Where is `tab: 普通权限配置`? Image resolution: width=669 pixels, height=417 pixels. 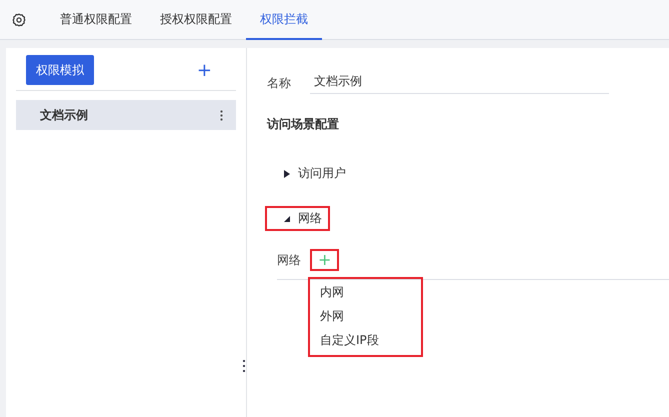
tab: 普通权限配置 is located at coordinates (96, 20).